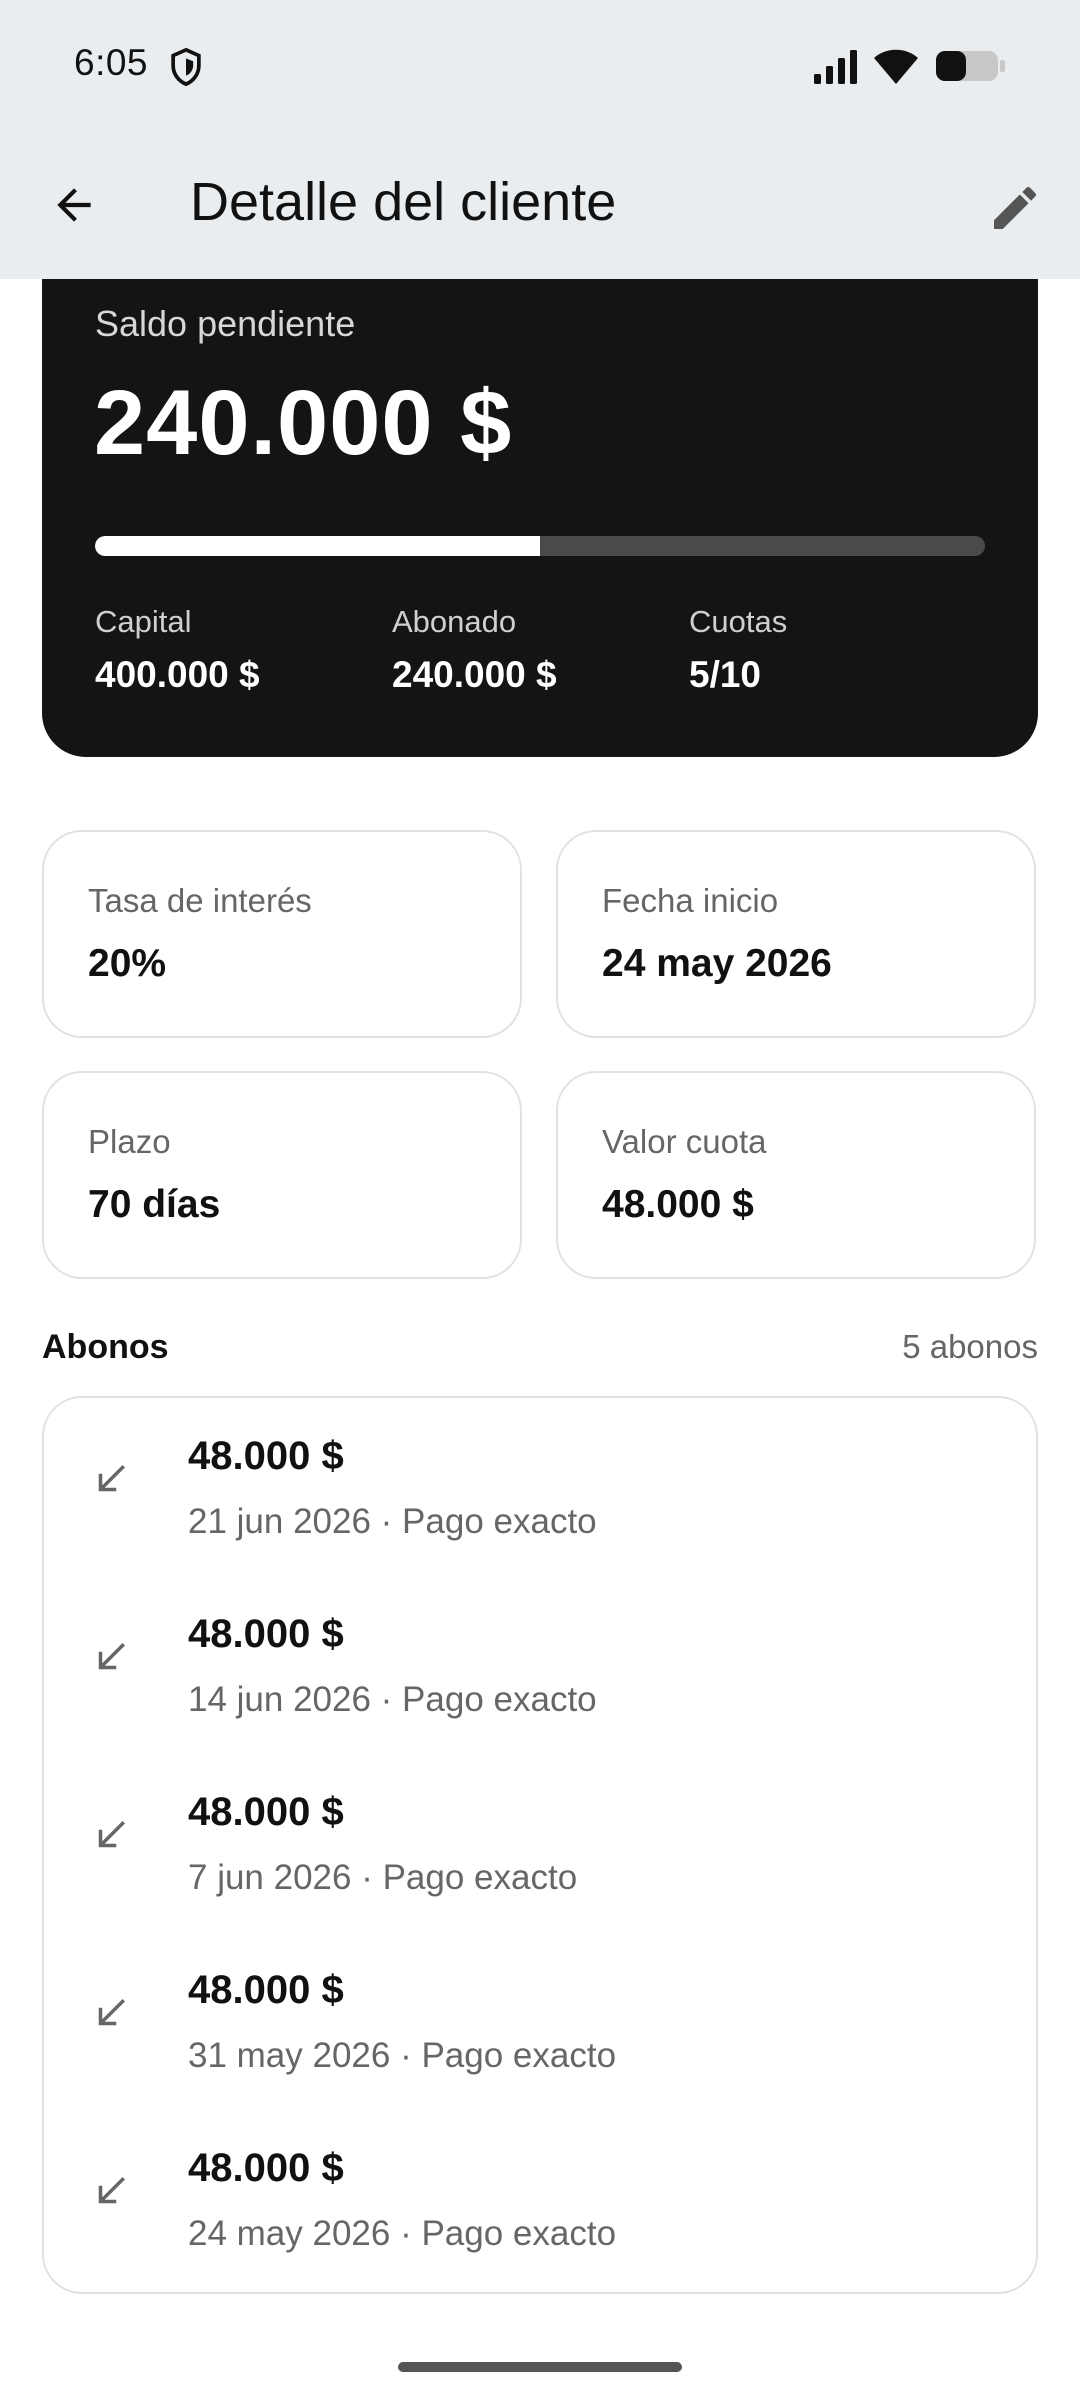 Image resolution: width=1080 pixels, height=2400 pixels. What do you see at coordinates (725, 674) in the screenshot?
I see `stat-value: 5/10` at bounding box center [725, 674].